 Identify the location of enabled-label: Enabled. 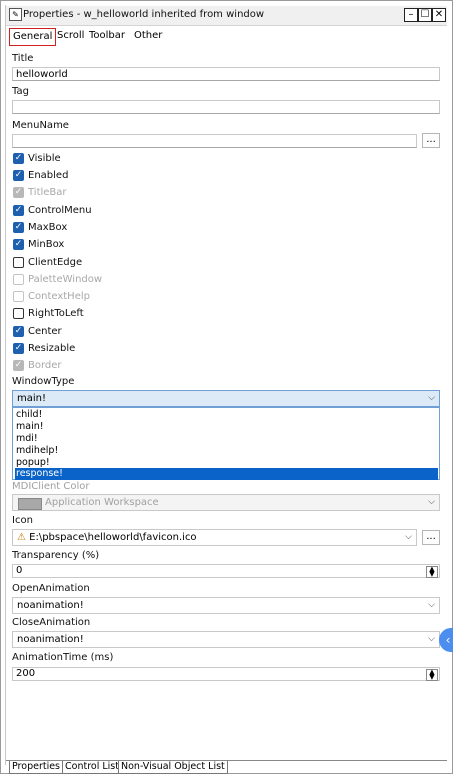
(48, 175).